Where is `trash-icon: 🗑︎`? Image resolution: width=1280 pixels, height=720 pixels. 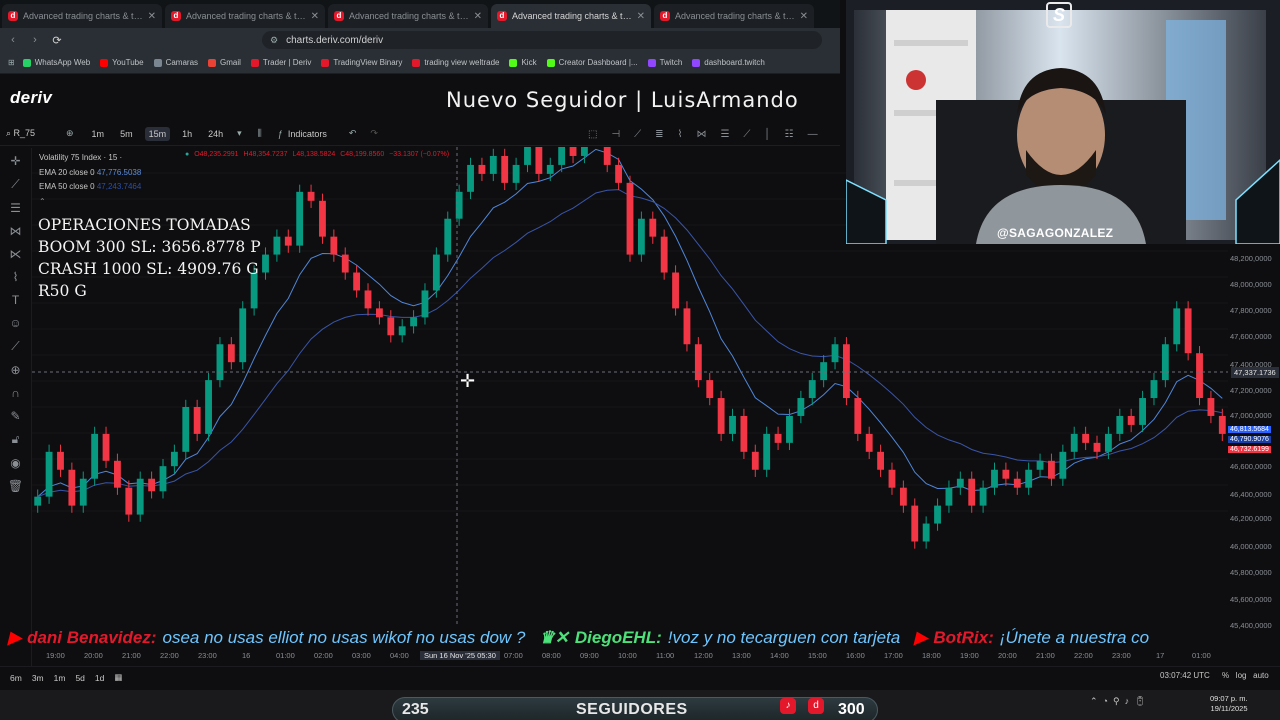 trash-icon: 🗑︎ is located at coordinates (15, 486).